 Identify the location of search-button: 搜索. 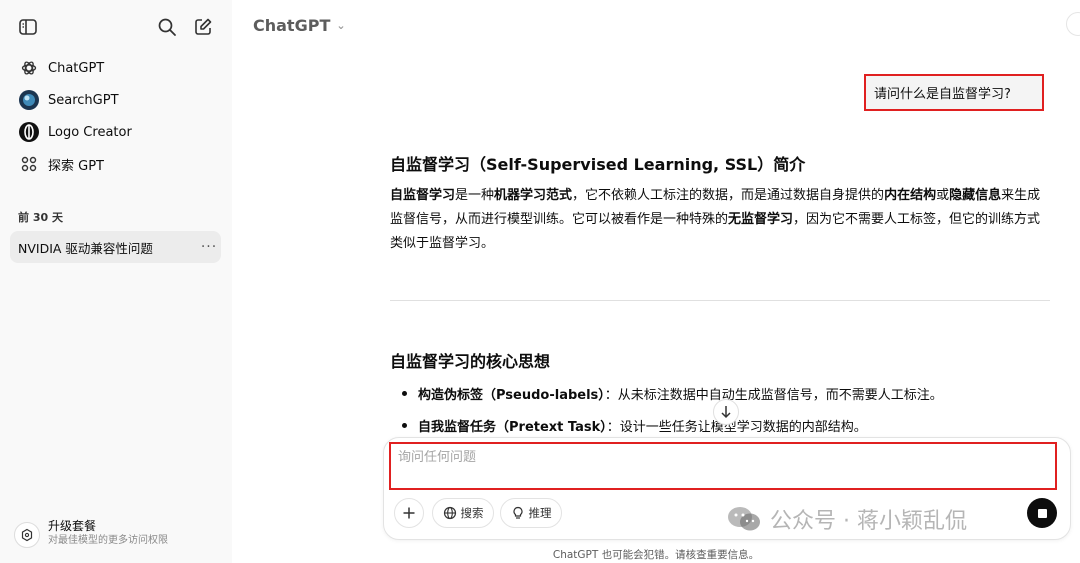
(463, 513).